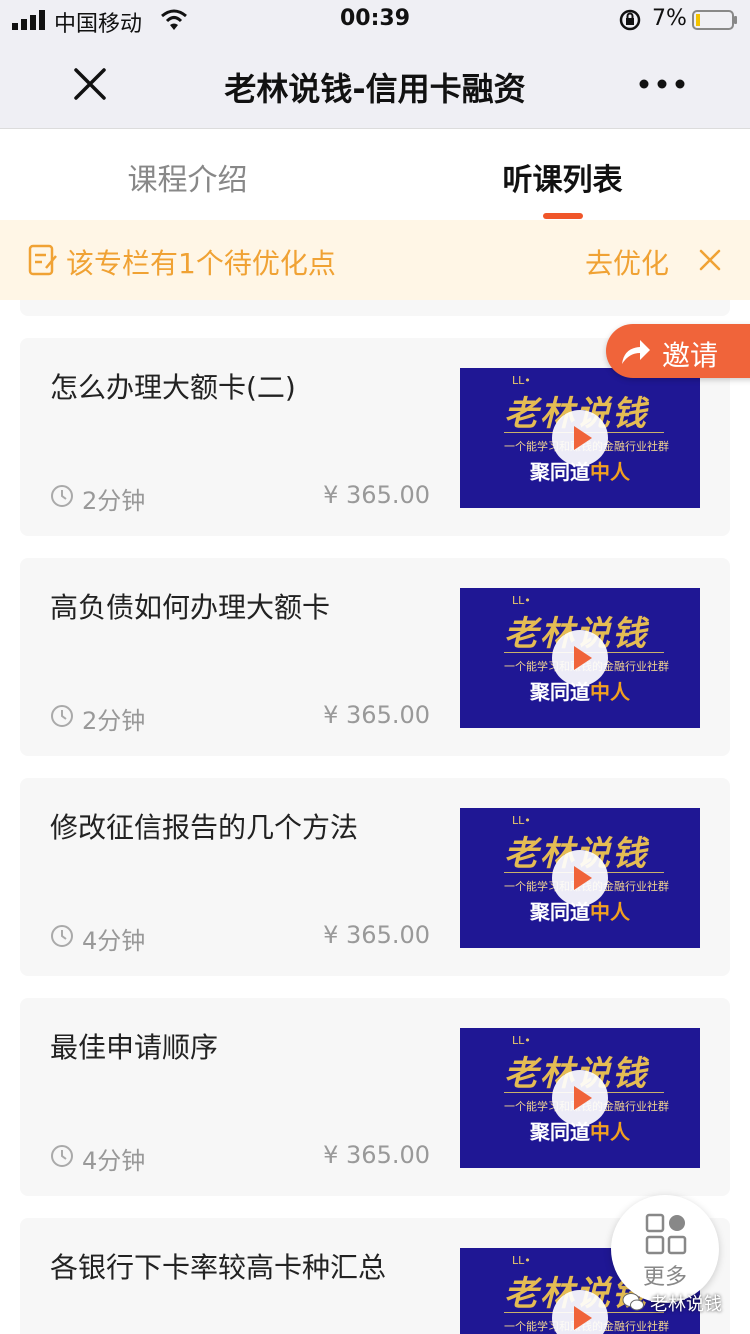 The image size is (750, 1334). Describe the element at coordinates (204, 827) in the screenshot. I see `lesson-title: 修改征信报告的几个方法` at that location.